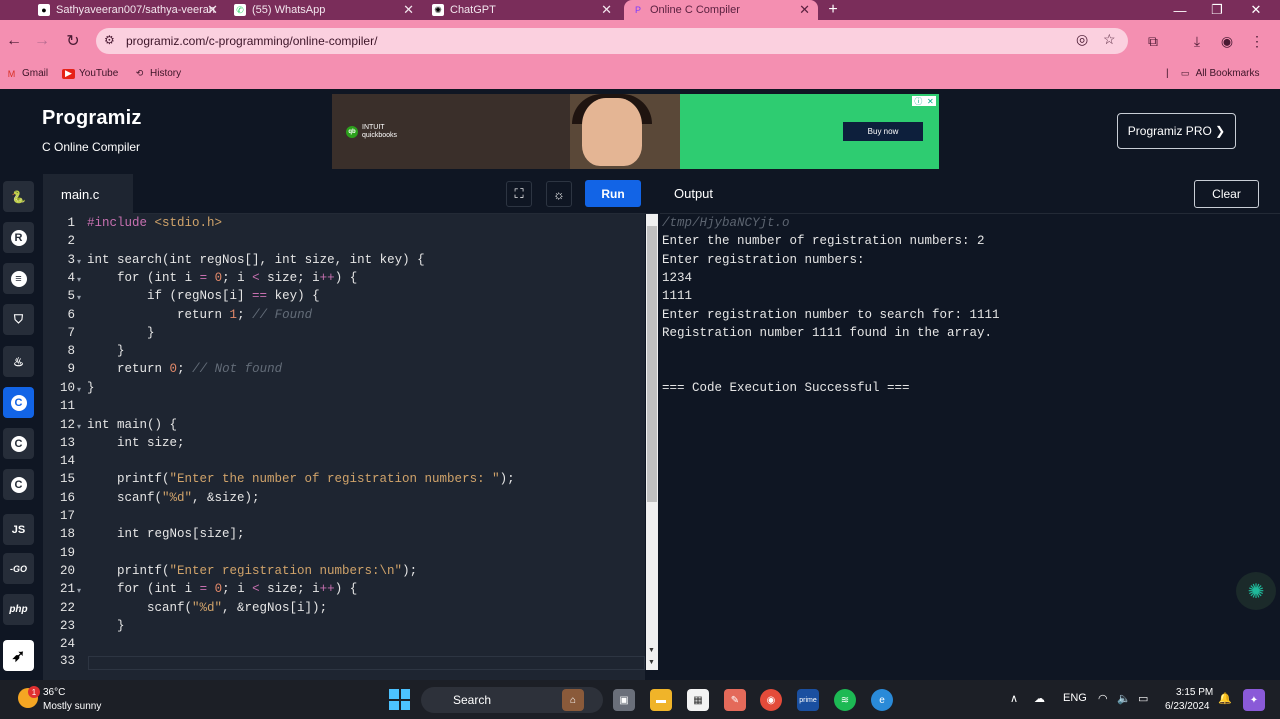 The image size is (1280, 719). Describe the element at coordinates (808, 700) in the screenshot. I see `prime-video-icon: prime` at that location.